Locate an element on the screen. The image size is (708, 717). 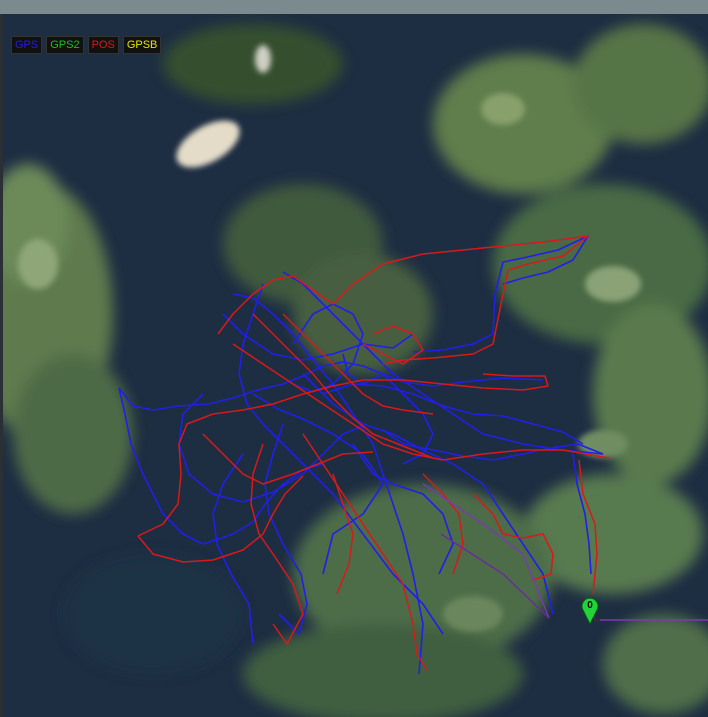
legend-pos: POS is located at coordinates (103, 45).